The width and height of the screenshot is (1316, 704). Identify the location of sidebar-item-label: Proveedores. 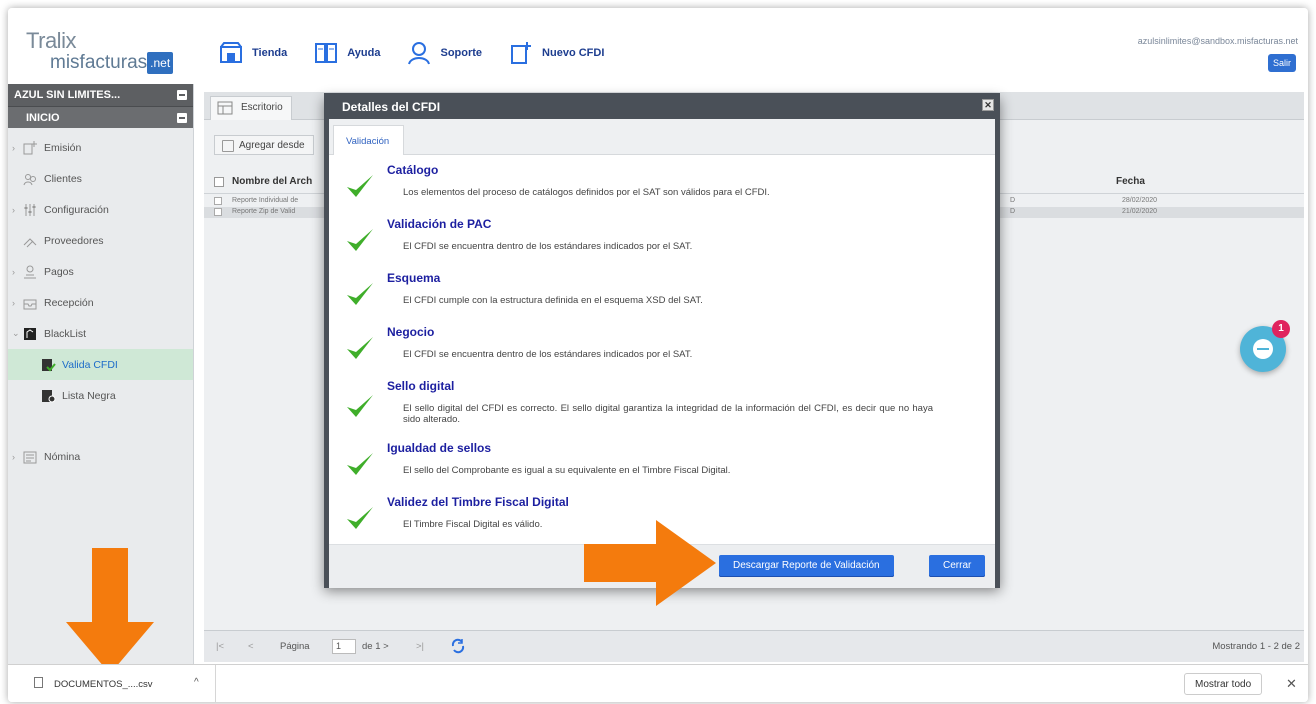
(74, 240).